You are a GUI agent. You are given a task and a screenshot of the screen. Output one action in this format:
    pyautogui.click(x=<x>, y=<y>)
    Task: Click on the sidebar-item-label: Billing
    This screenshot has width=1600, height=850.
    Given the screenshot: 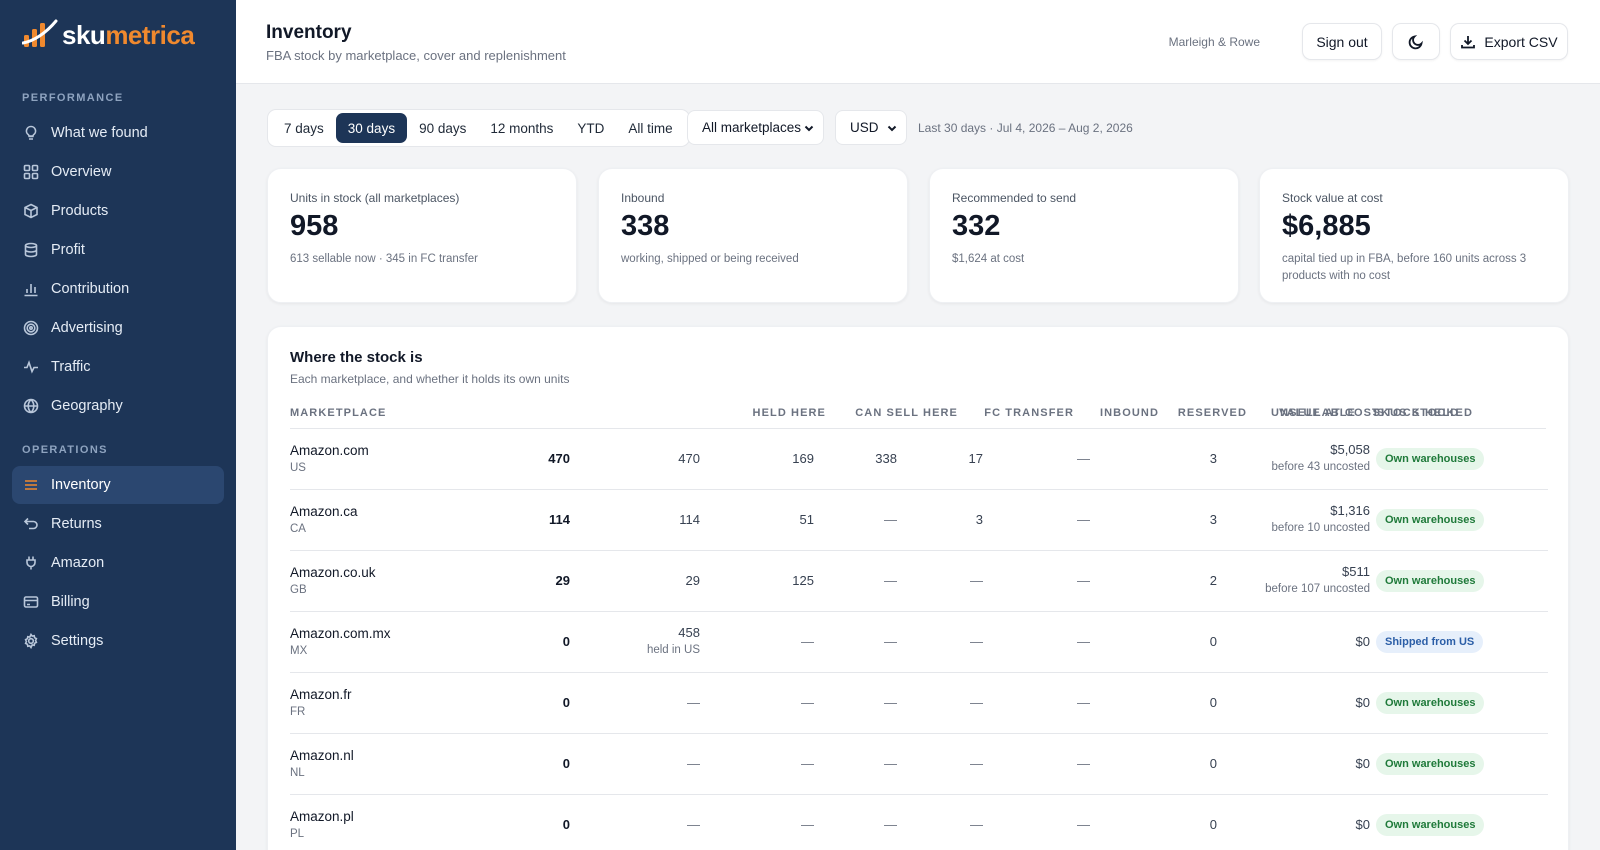 What is the action you would take?
    pyautogui.click(x=70, y=602)
    